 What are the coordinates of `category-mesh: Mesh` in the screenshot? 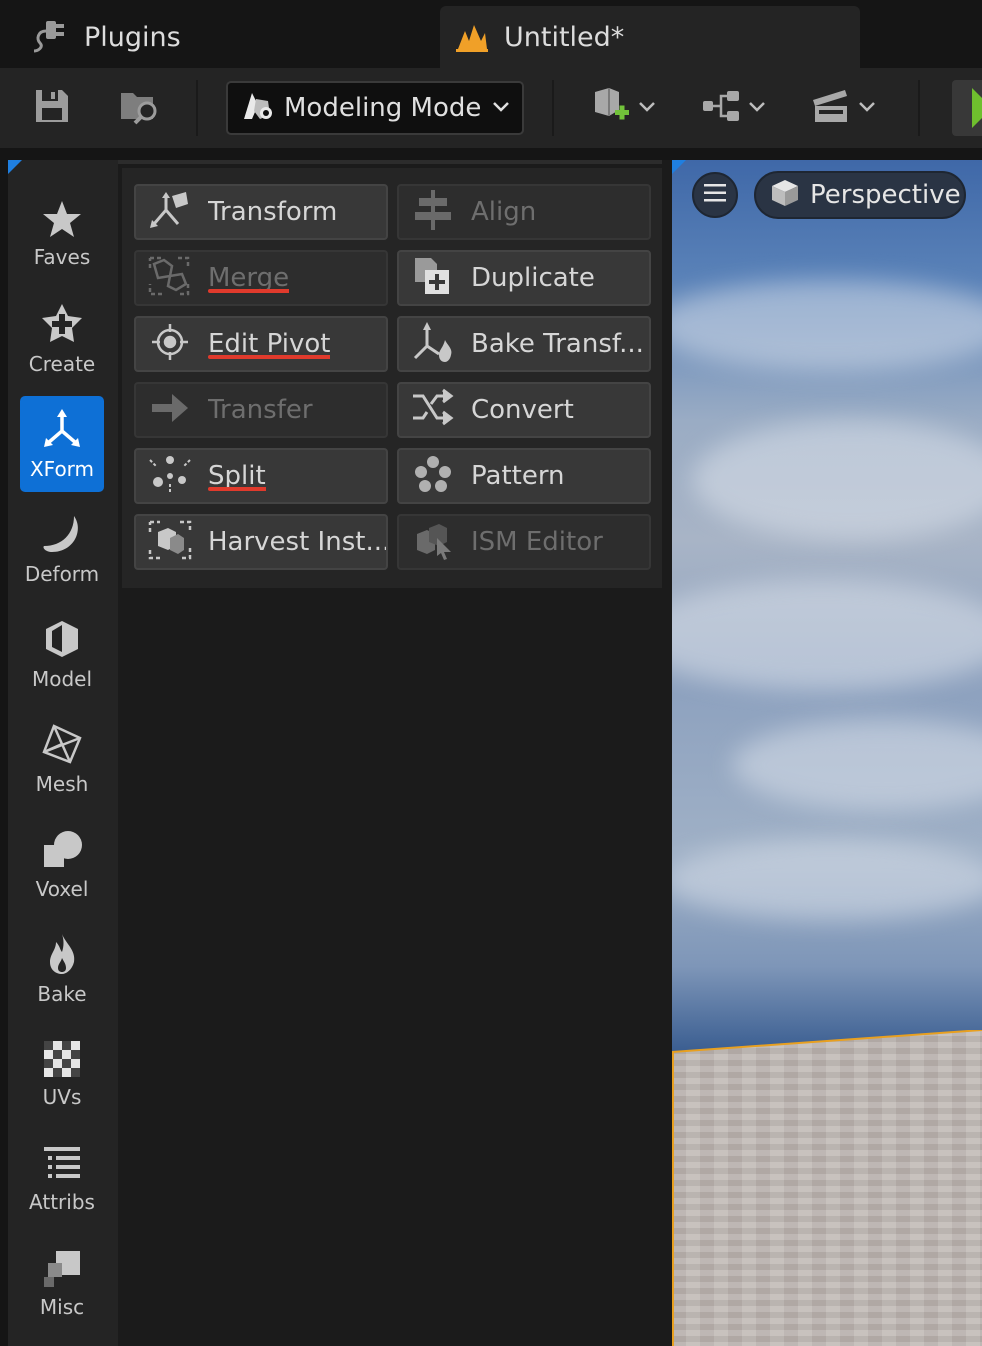 It's located at (62, 759).